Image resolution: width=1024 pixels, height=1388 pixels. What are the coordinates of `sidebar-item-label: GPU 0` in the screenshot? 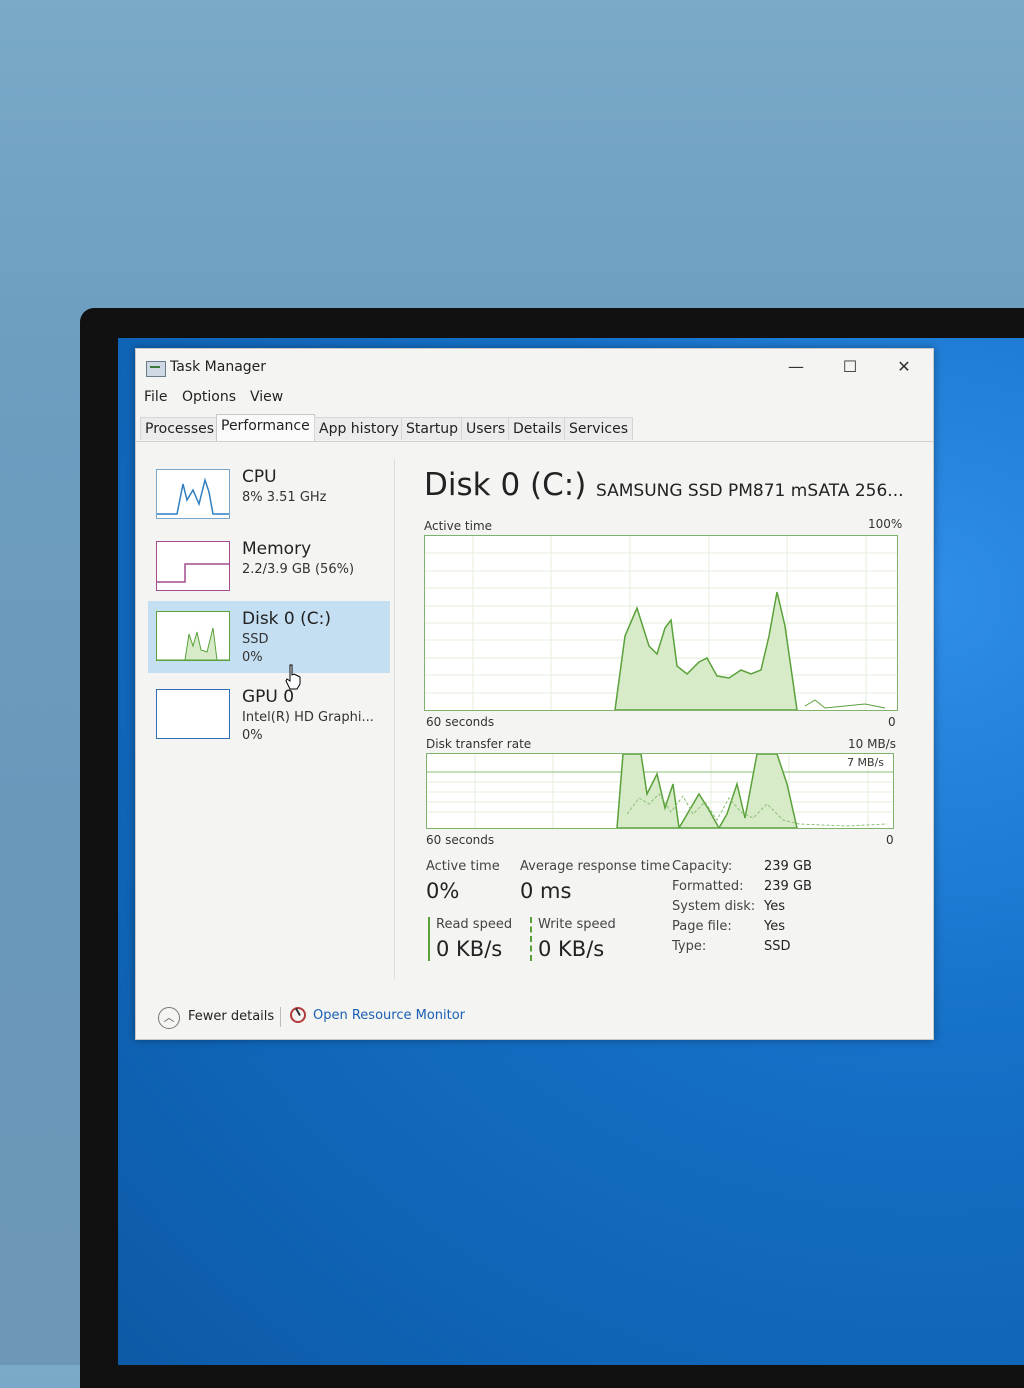 It's located at (268, 697).